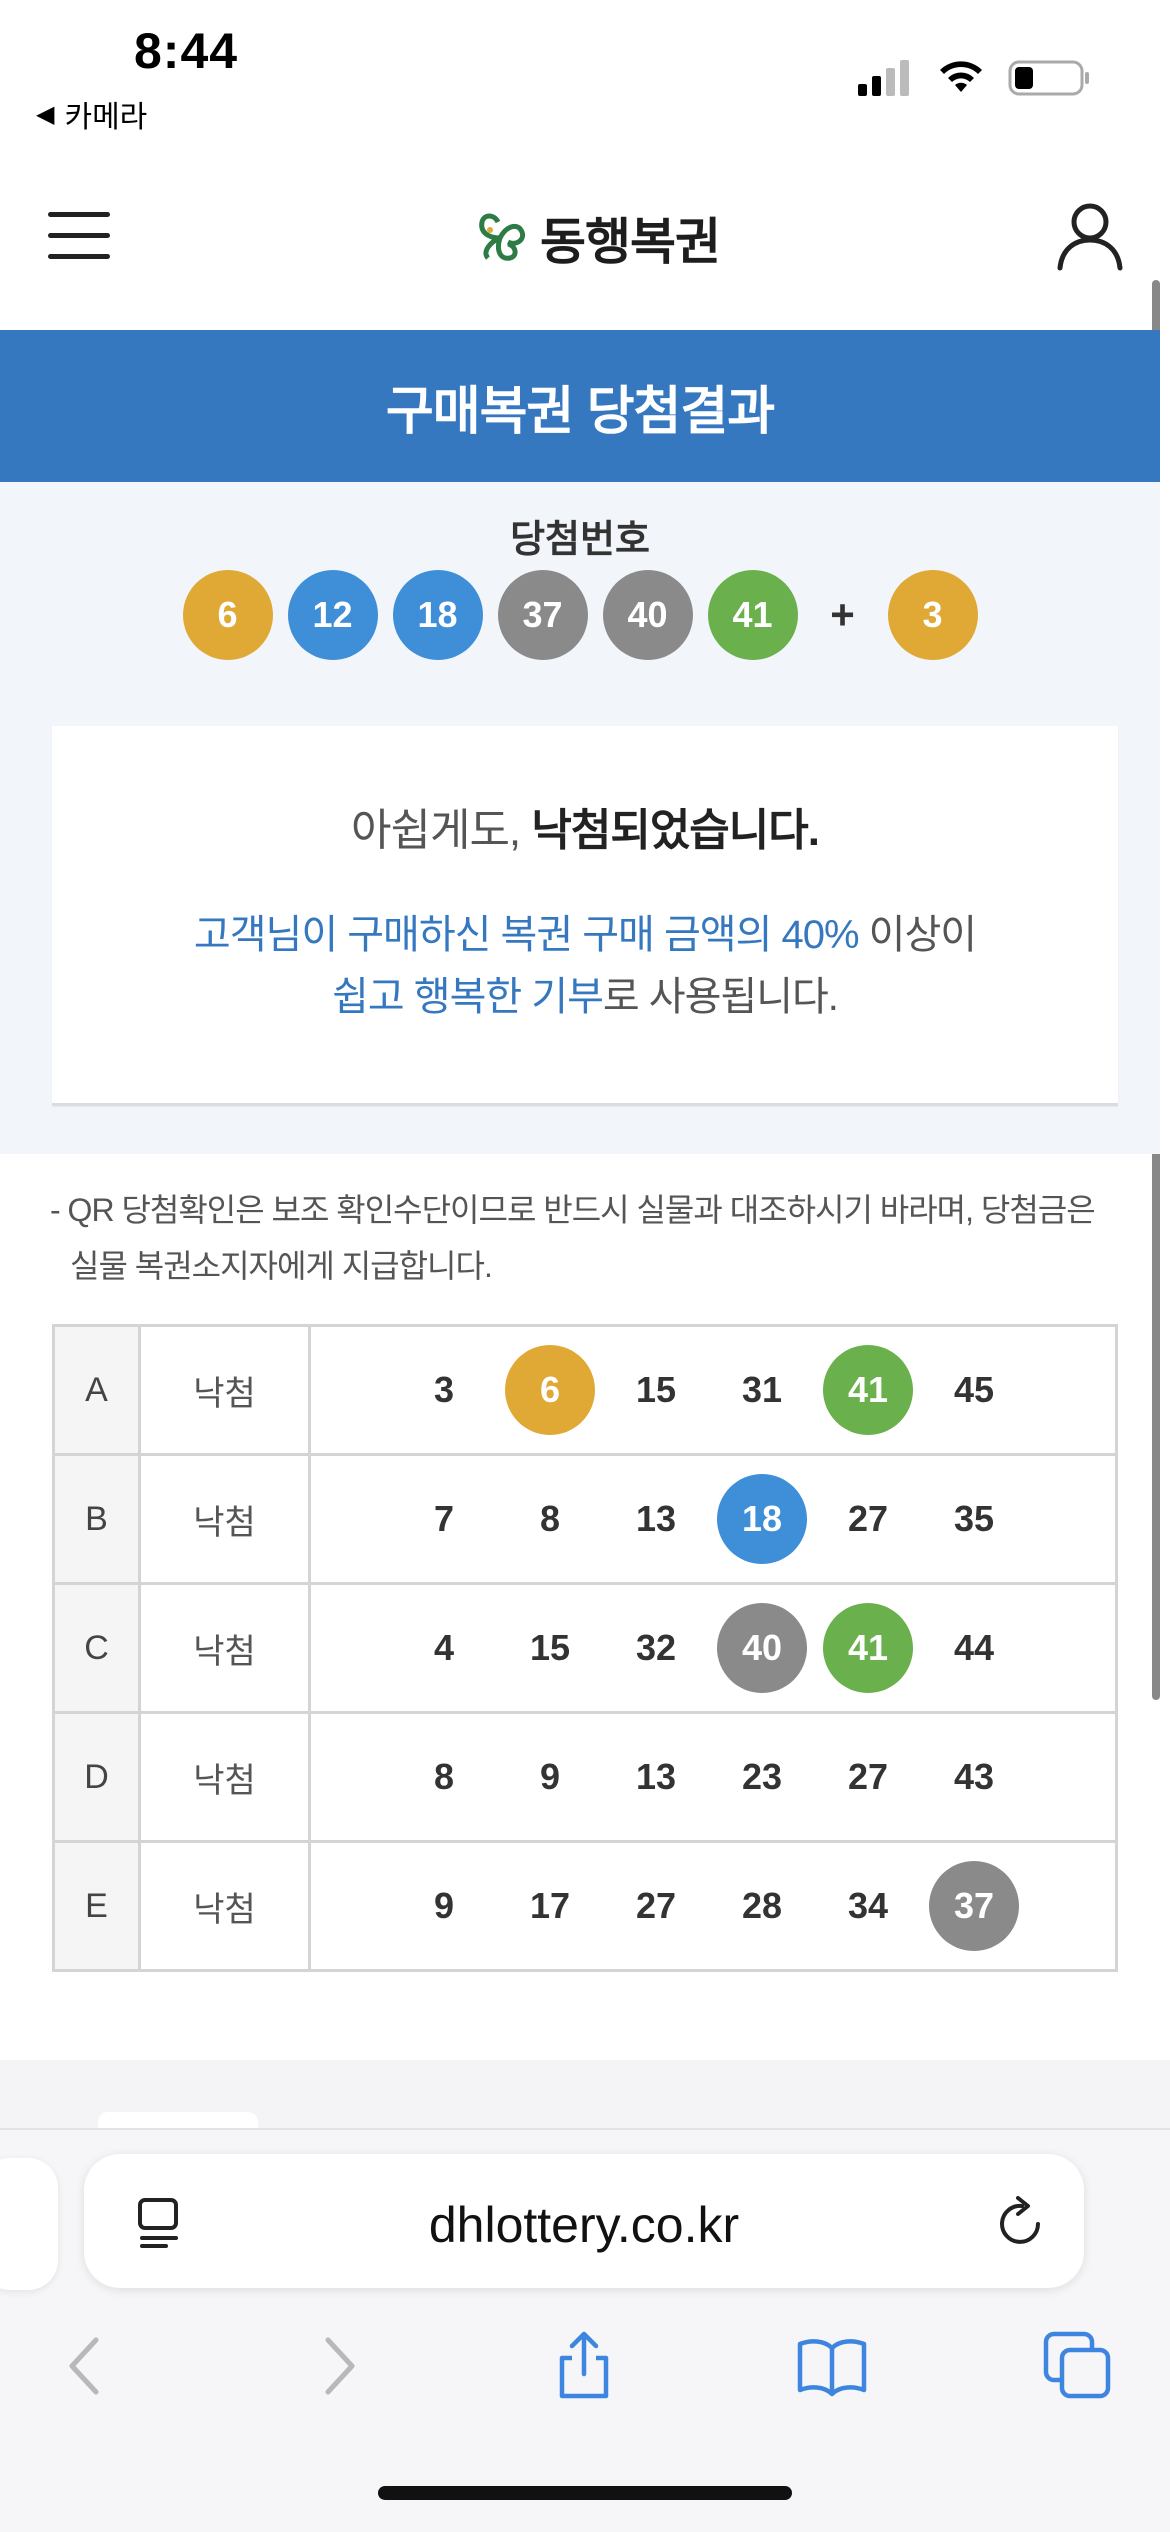 Image resolution: width=1170 pixels, height=2532 pixels. What do you see at coordinates (338, 2366) in the screenshot?
I see `forward-arrow-icon` at bounding box center [338, 2366].